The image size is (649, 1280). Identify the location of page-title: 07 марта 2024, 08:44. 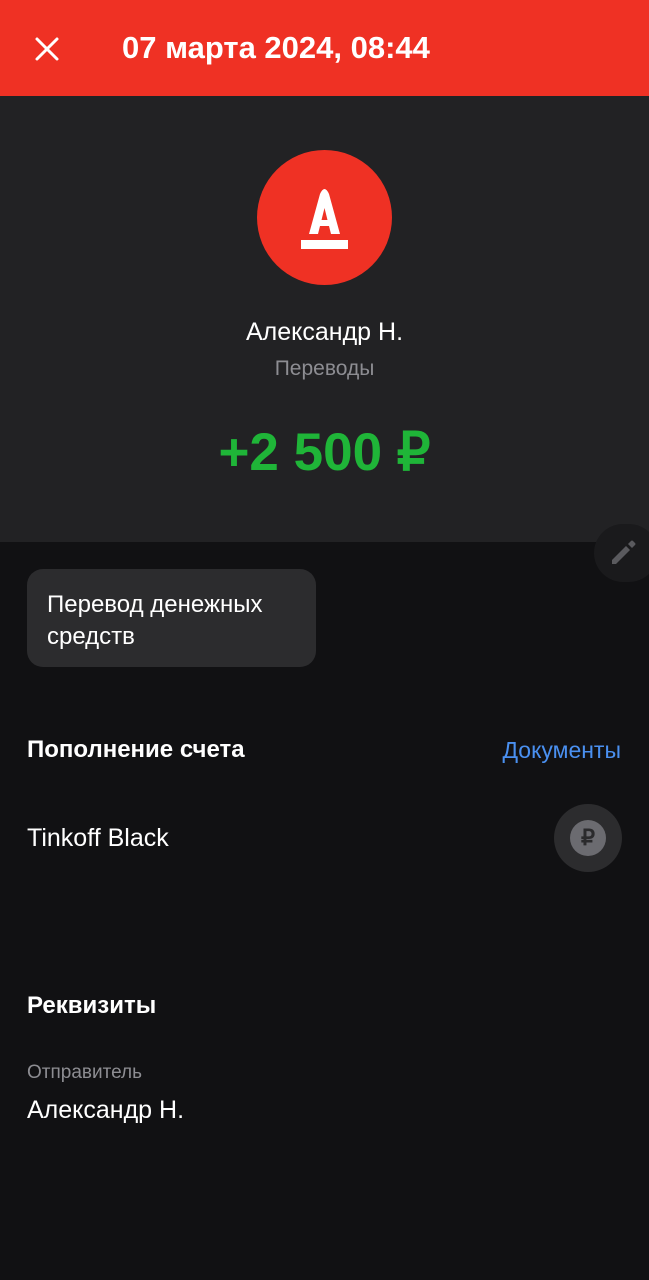
(276, 47).